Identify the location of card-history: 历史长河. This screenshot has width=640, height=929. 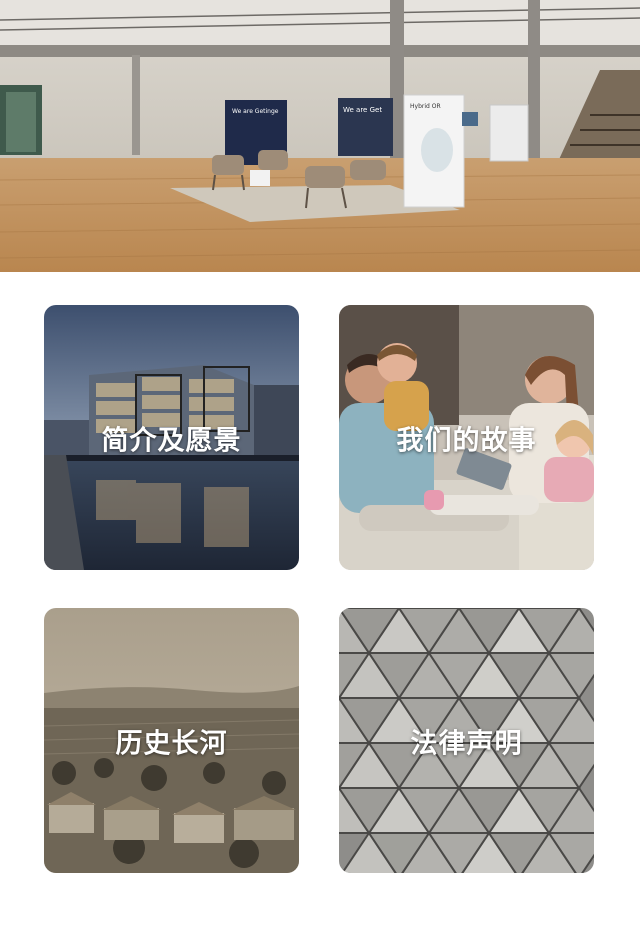
(171, 740).